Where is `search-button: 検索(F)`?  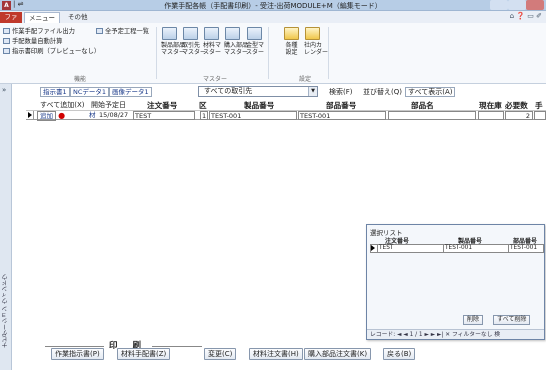 search-button: 検索(F) is located at coordinates (341, 92).